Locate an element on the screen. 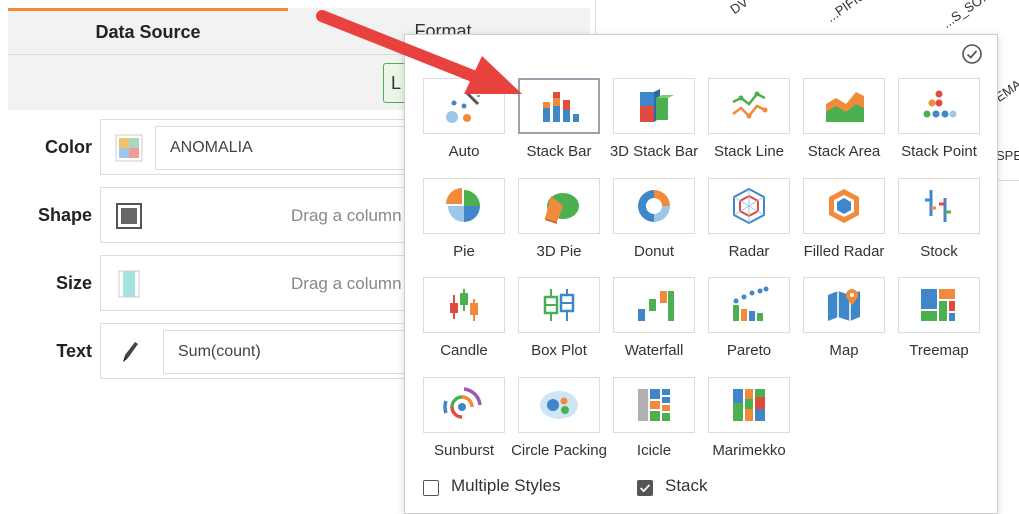 The width and height of the screenshot is (1019, 514). icicle-icon is located at coordinates (654, 405).